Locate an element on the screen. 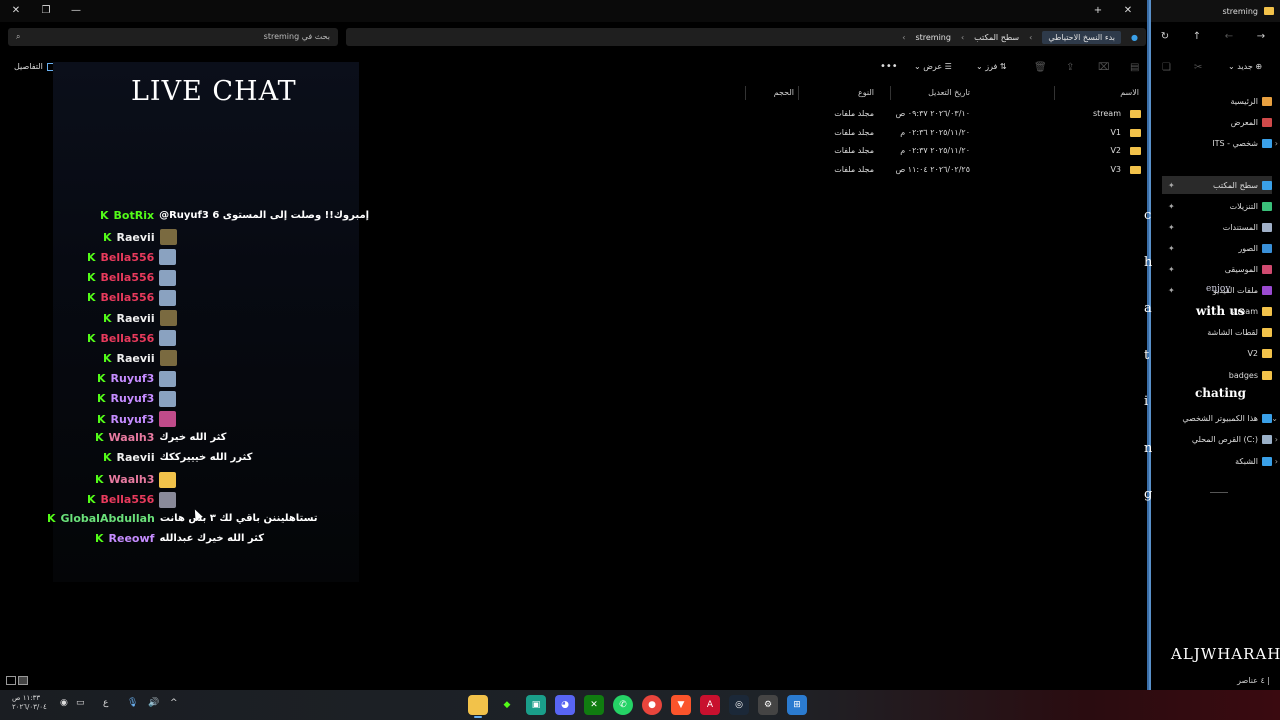 The image size is (1280, 720). file-row: V3 ٢٠٢٦/٠٢/٢٥ ١١:٠٤ ص مجلد ملفات is located at coordinates (945, 170).